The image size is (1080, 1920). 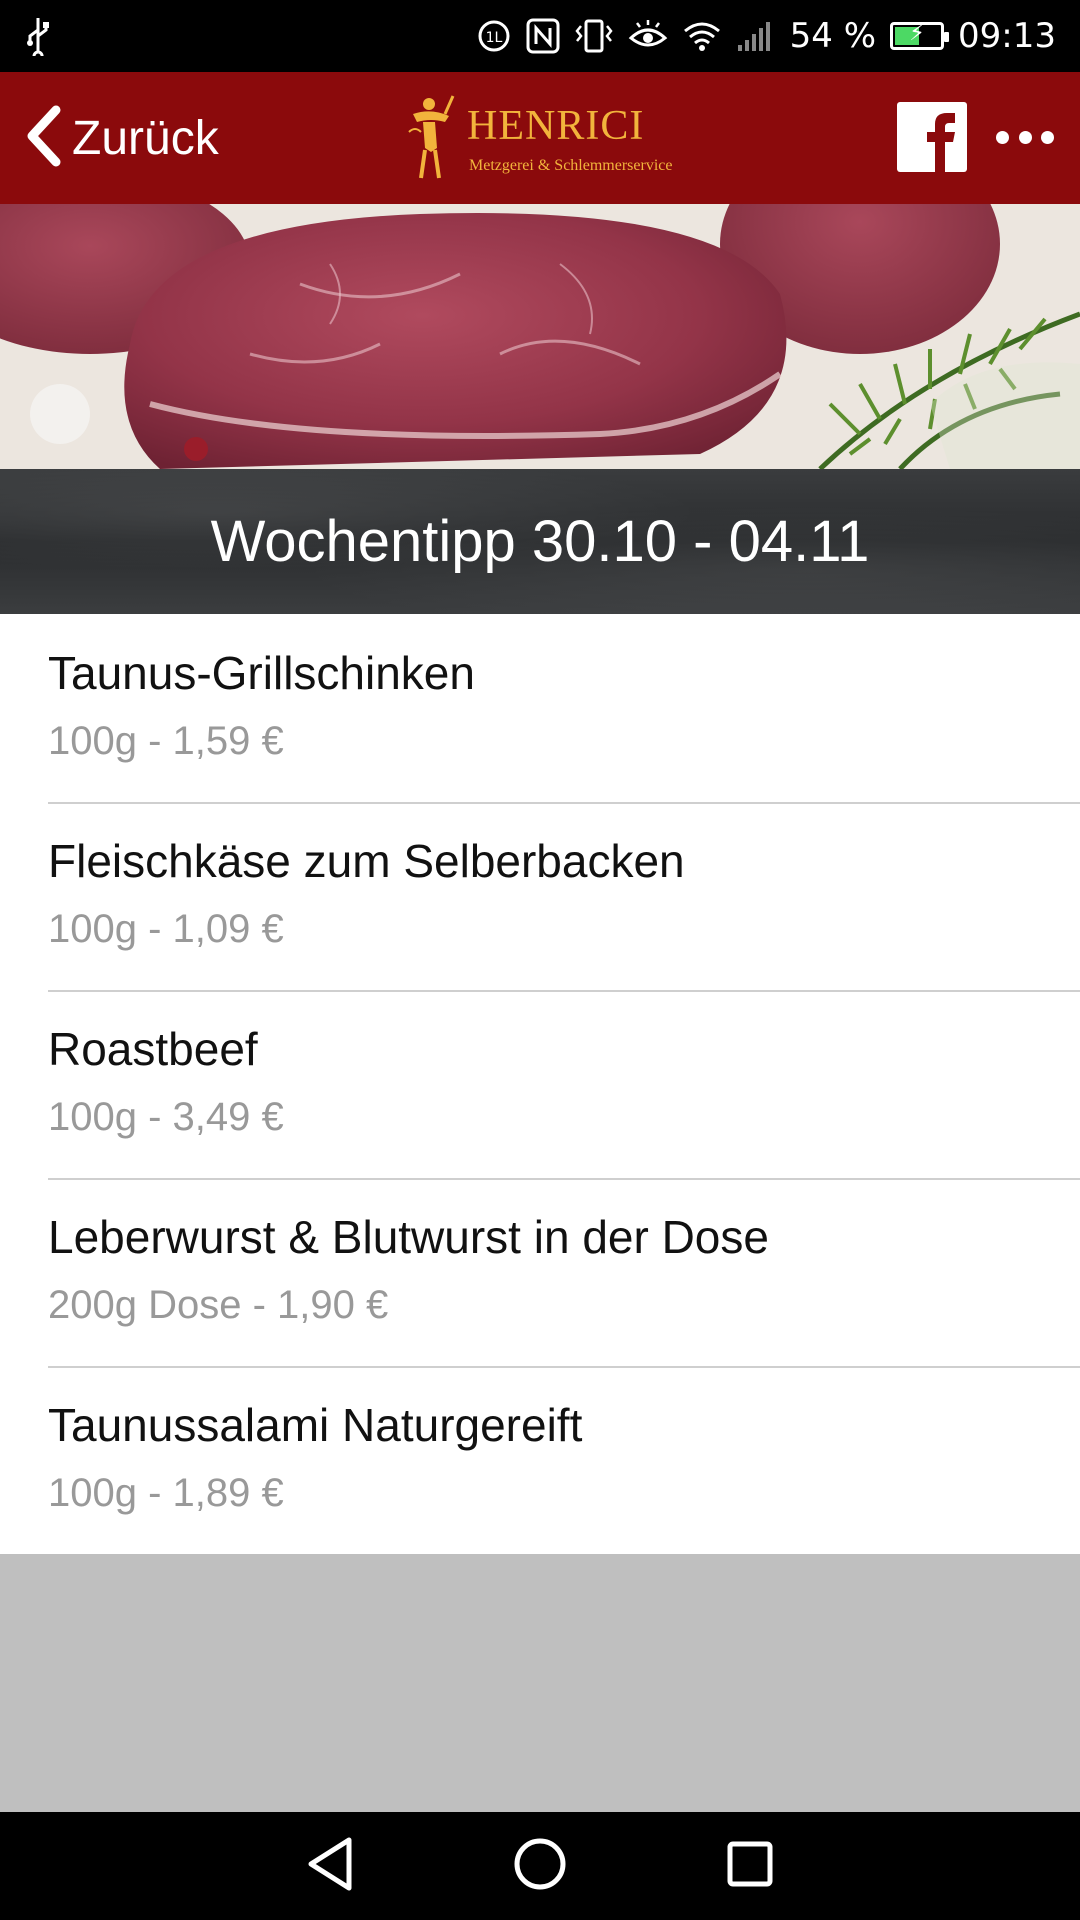 I want to click on more-options-button, so click(x=1025, y=137).